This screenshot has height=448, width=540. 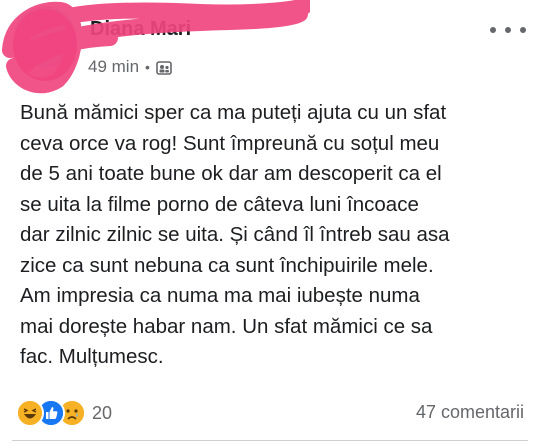 I want to click on more-horizontal-icon, so click(x=493, y=30).